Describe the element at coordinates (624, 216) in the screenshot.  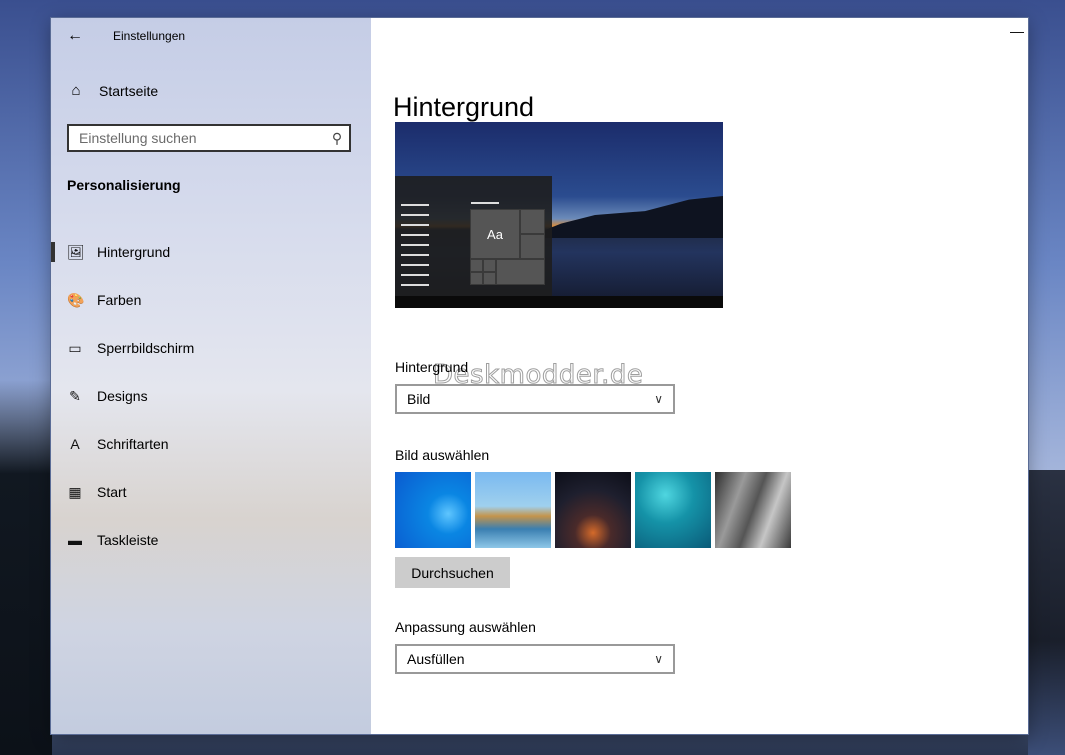
I see `preview-mountains` at that location.